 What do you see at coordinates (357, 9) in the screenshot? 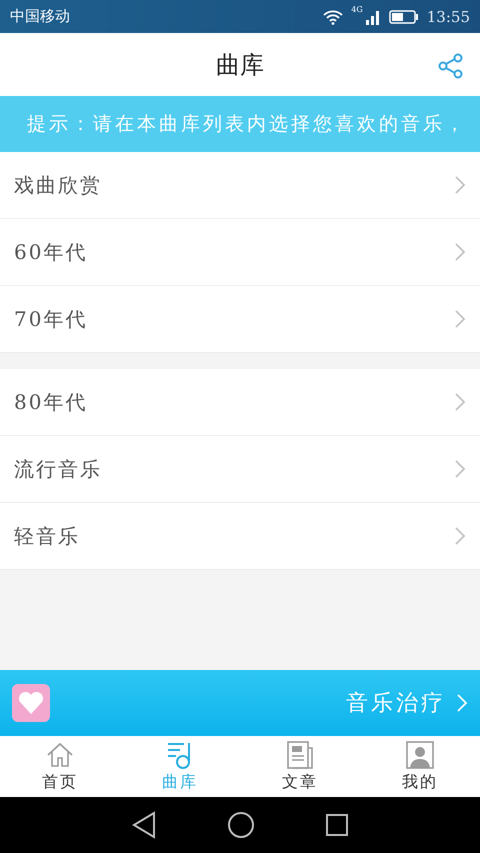
I see `network-type: 4G` at bounding box center [357, 9].